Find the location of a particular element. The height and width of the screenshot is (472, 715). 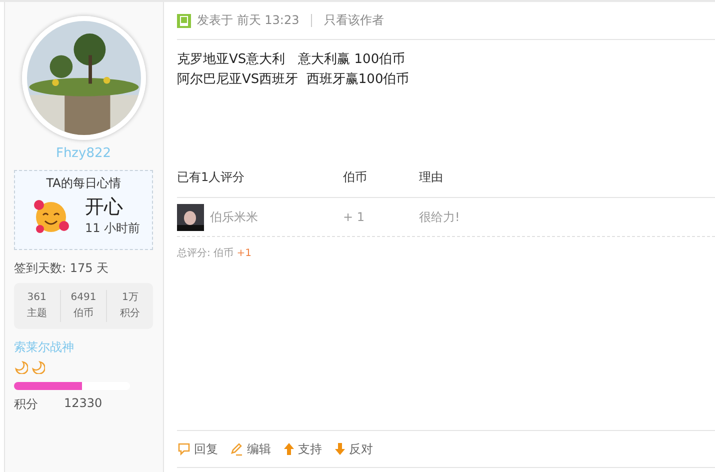

total-rating: 总评分: 伯币 +1 is located at coordinates (214, 253).